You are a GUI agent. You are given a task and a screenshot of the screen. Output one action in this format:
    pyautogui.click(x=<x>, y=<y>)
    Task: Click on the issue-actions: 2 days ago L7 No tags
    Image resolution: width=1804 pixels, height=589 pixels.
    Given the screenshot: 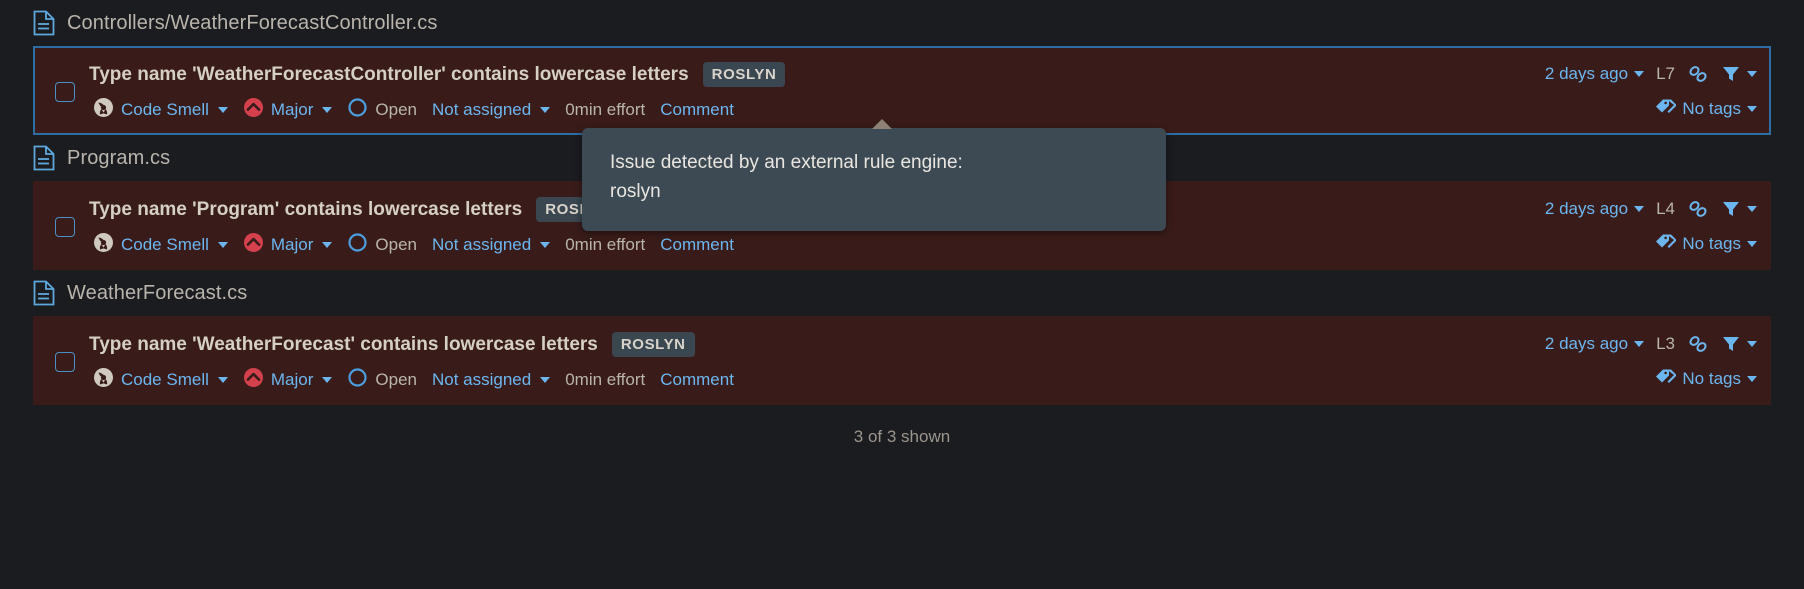 What is the action you would take?
    pyautogui.click(x=1651, y=89)
    